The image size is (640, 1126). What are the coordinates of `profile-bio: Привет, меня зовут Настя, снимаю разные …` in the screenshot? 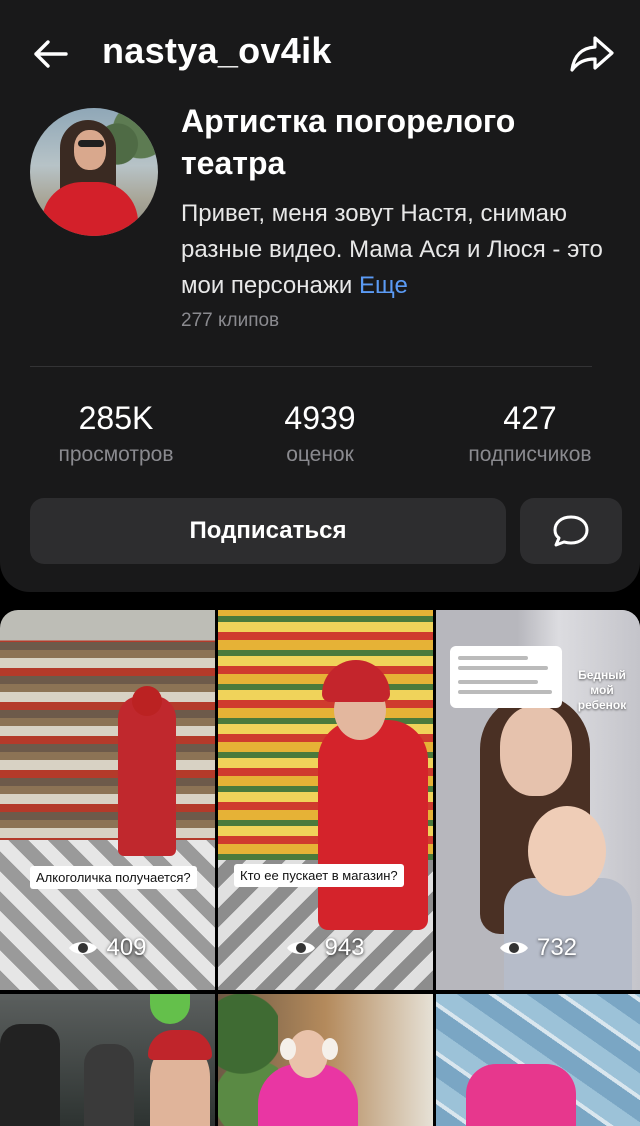 It's located at (401, 250).